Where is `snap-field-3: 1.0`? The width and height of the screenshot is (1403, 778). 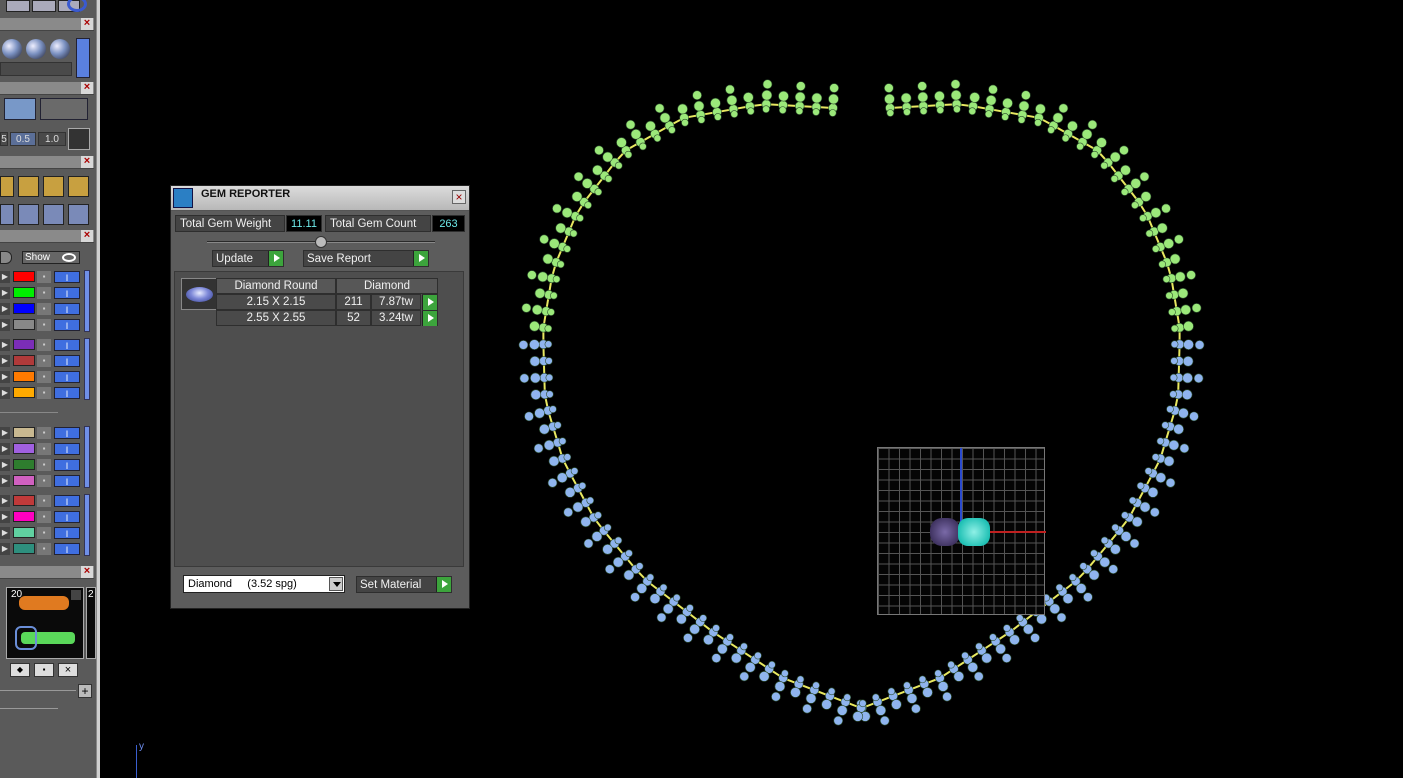
snap-field-3: 1.0 is located at coordinates (52, 139).